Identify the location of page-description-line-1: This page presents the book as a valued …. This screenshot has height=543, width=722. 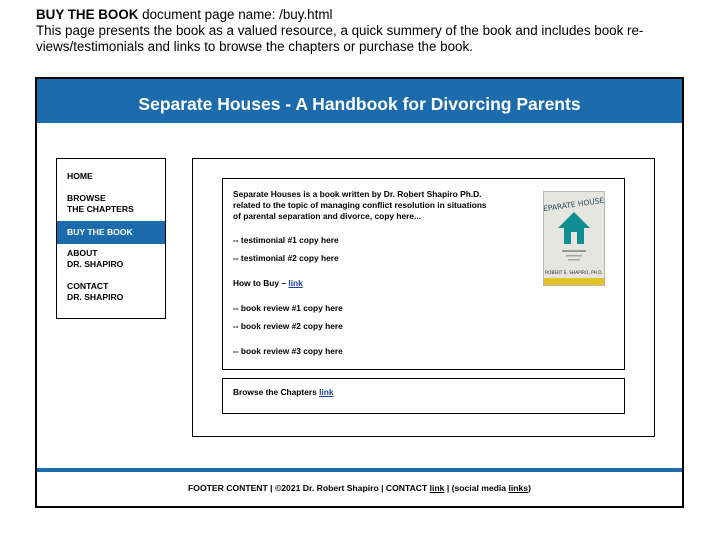
(340, 30).